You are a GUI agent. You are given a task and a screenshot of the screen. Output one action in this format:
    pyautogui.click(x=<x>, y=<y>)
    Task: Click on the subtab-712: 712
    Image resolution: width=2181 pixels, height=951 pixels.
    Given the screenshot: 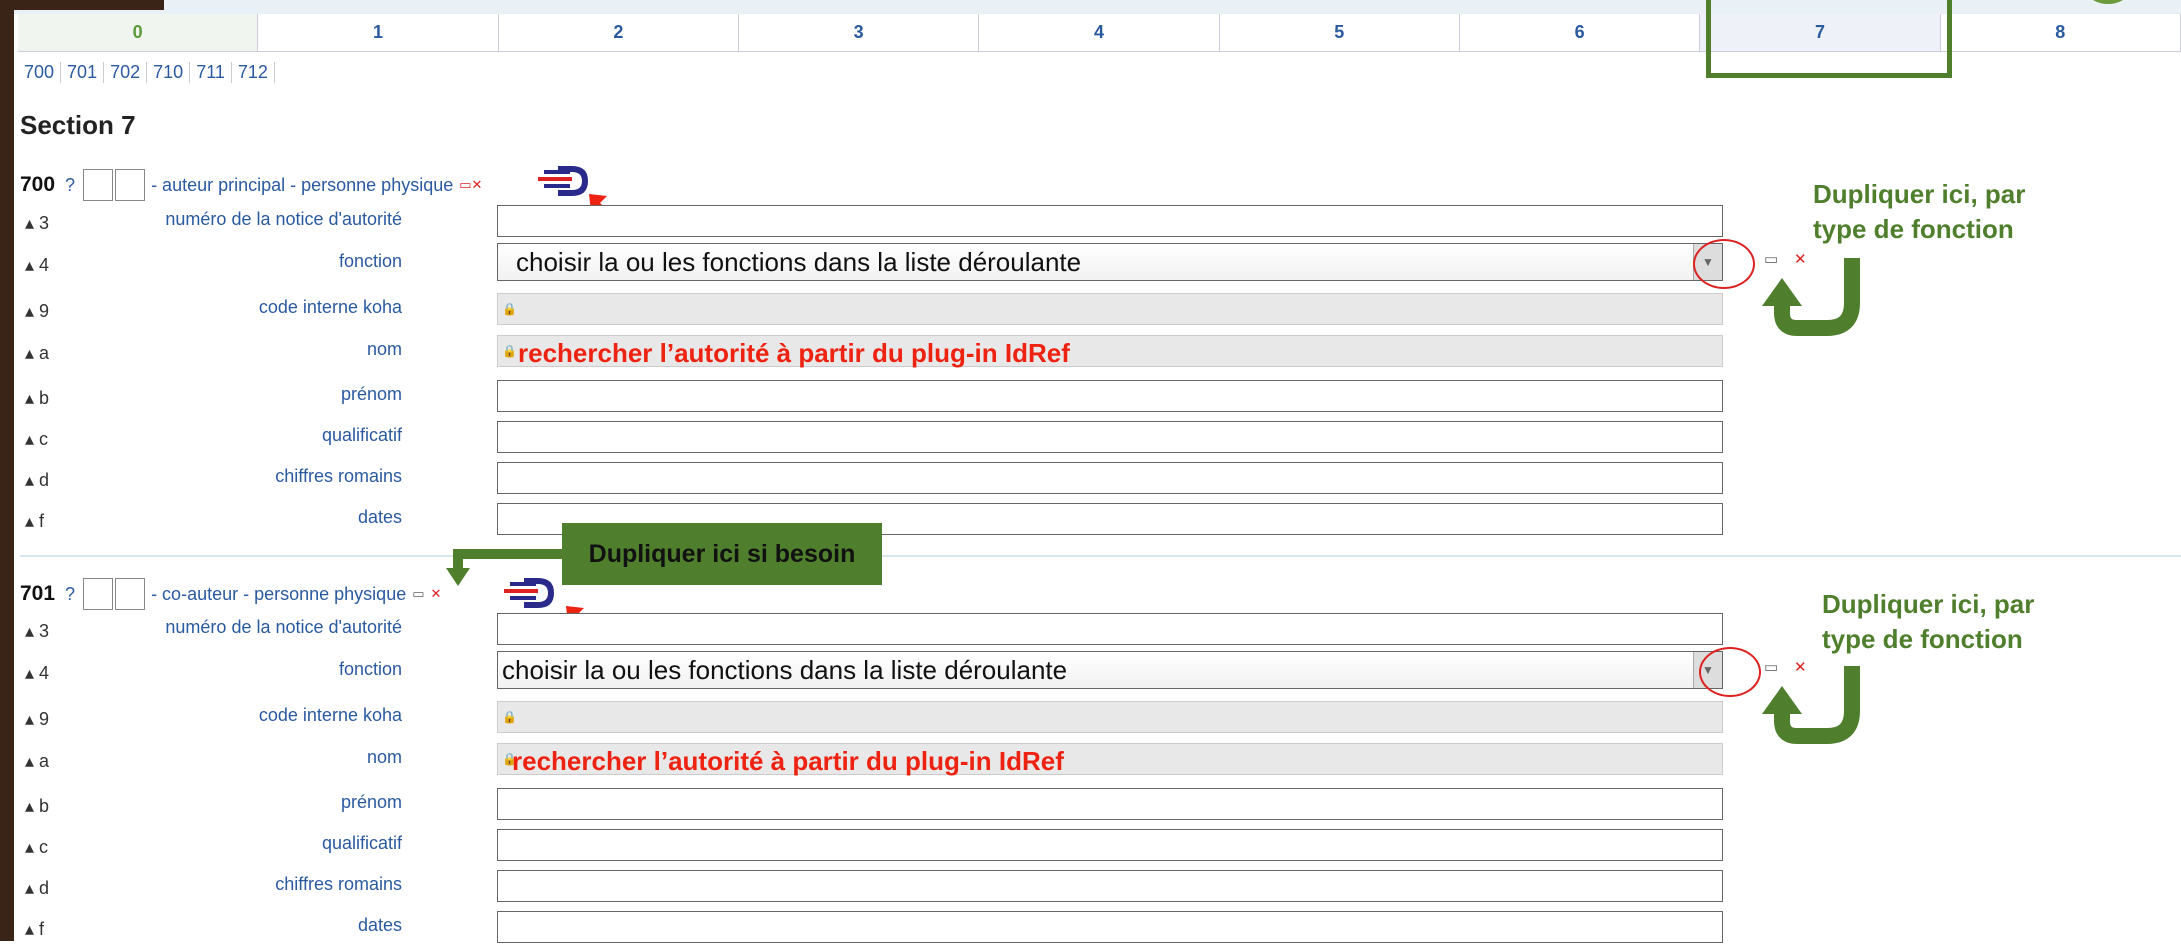 What is the action you would take?
    pyautogui.click(x=253, y=72)
    